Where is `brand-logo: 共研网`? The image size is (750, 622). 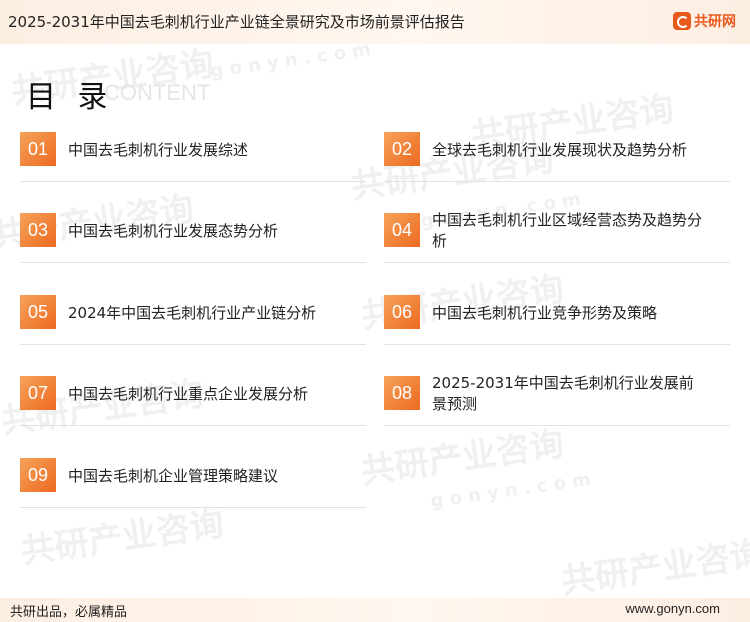
brand-logo: 共研网 is located at coordinates (704, 21).